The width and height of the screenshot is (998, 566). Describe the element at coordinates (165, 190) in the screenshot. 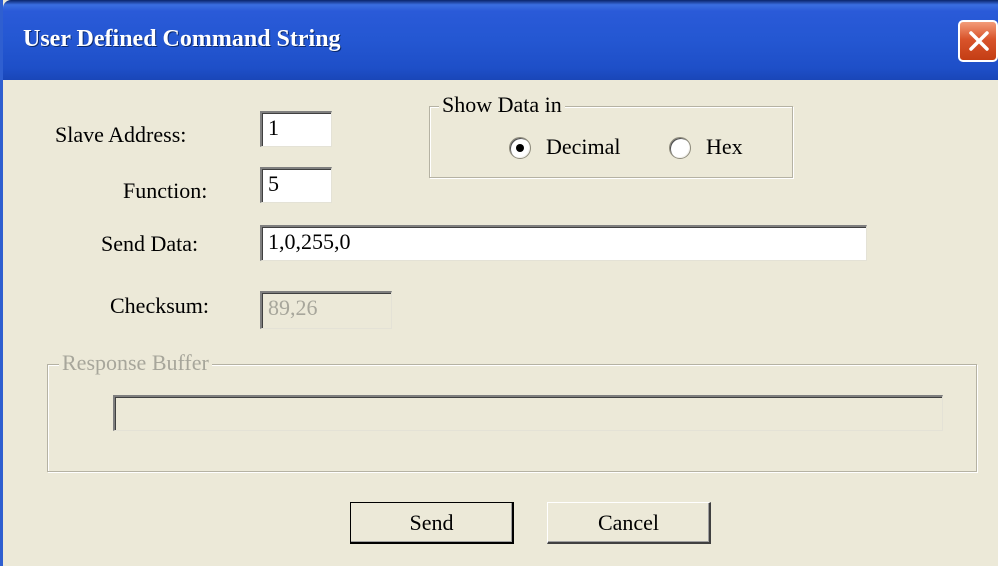

I see `function-label: Function:` at that location.